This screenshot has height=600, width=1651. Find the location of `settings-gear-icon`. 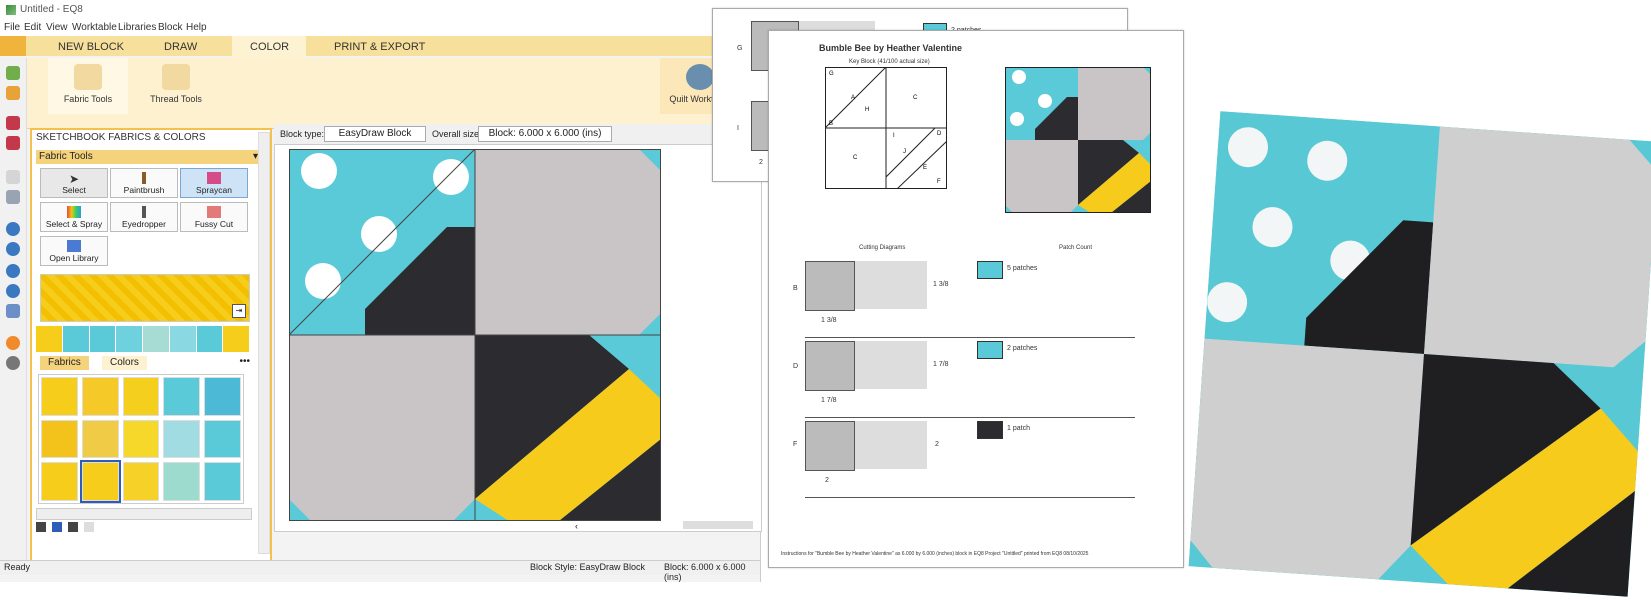

settings-gear-icon is located at coordinates (13, 363).